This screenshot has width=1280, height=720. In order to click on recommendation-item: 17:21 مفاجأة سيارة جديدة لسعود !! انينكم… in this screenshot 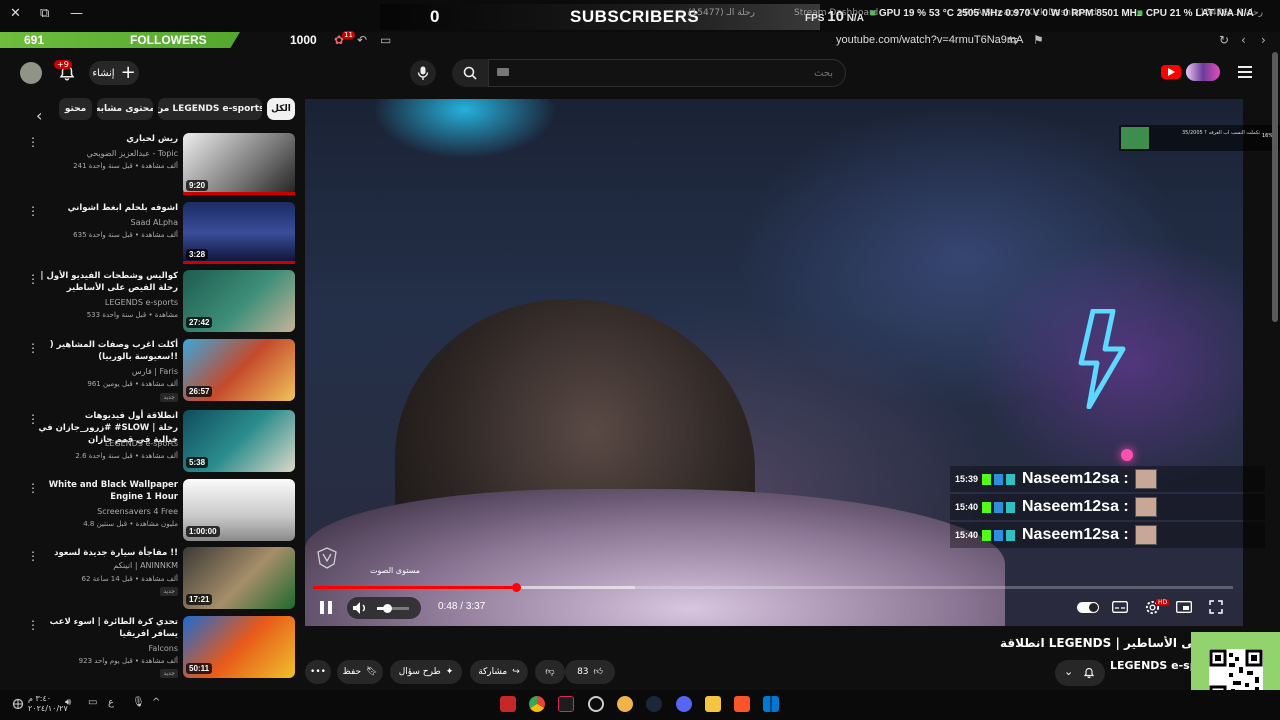, I will do `click(158, 579)`.